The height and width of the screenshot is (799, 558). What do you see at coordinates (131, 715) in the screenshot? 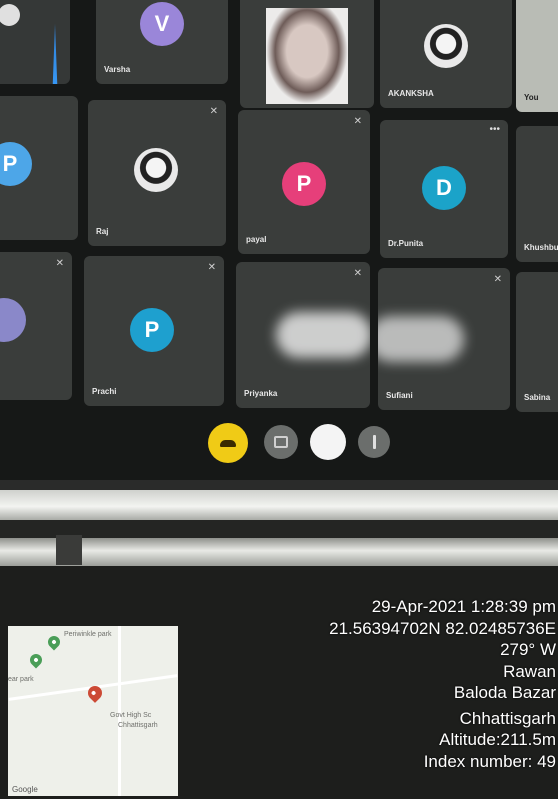
I see `map-label: Govt High Sc` at bounding box center [131, 715].